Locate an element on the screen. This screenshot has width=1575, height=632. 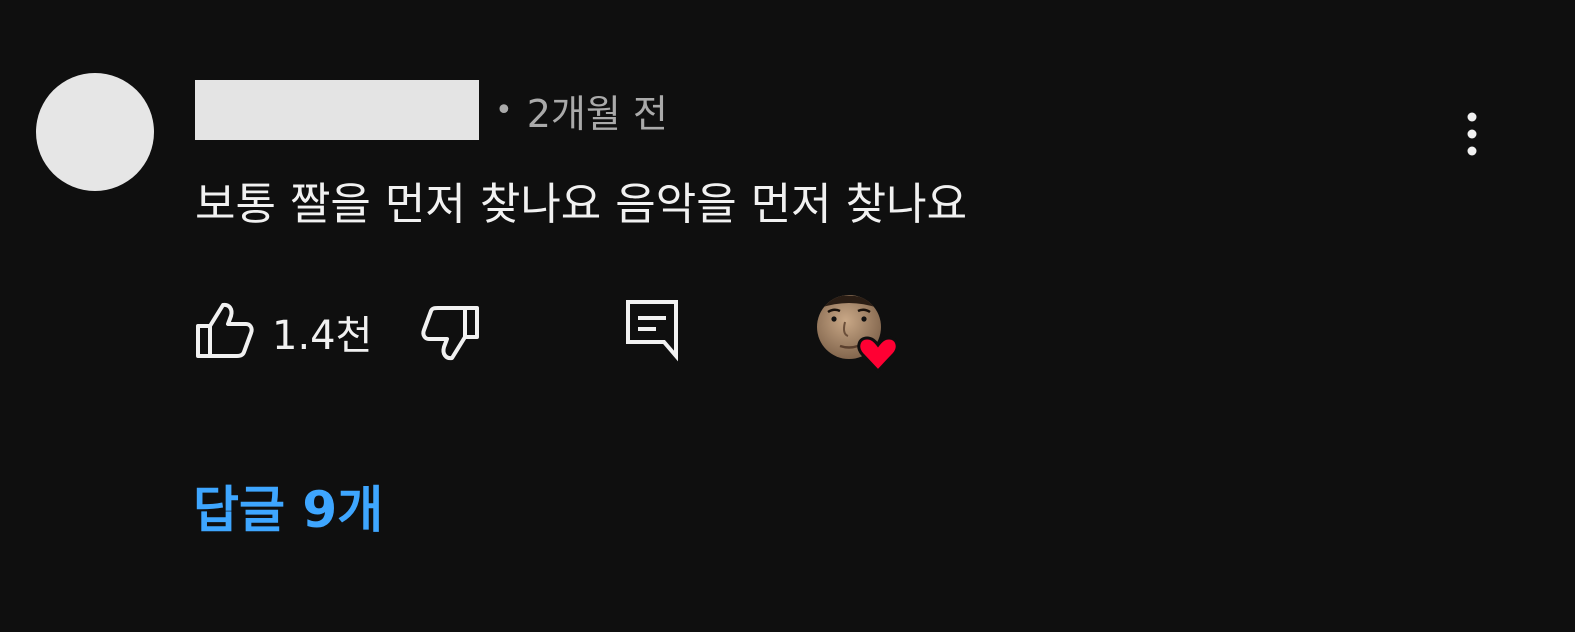
comment-text: 보통 짤을 먼저 찾나요 음악을 먼저 찾나요 is located at coordinates (581, 204).